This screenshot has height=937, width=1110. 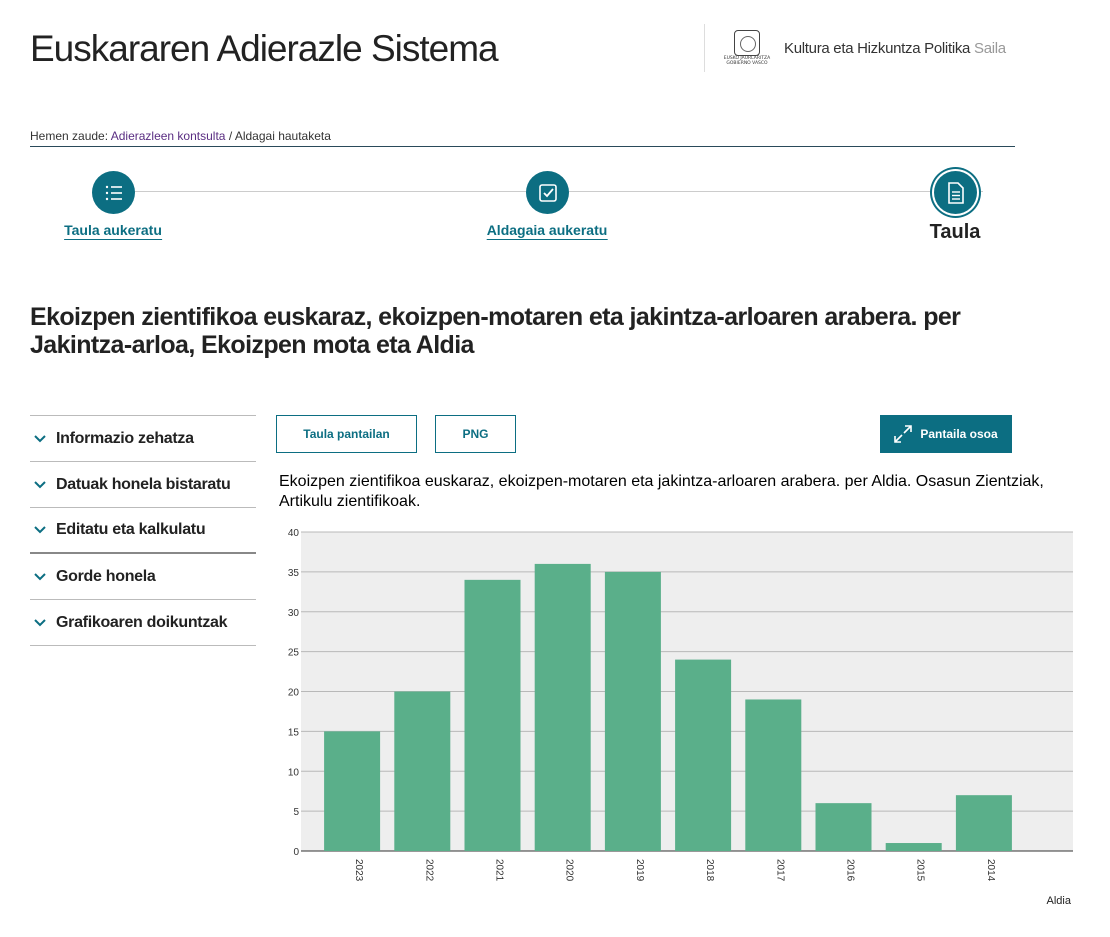 I want to click on sidebar-item-label: Datuak honela bistaratu, so click(x=143, y=484).